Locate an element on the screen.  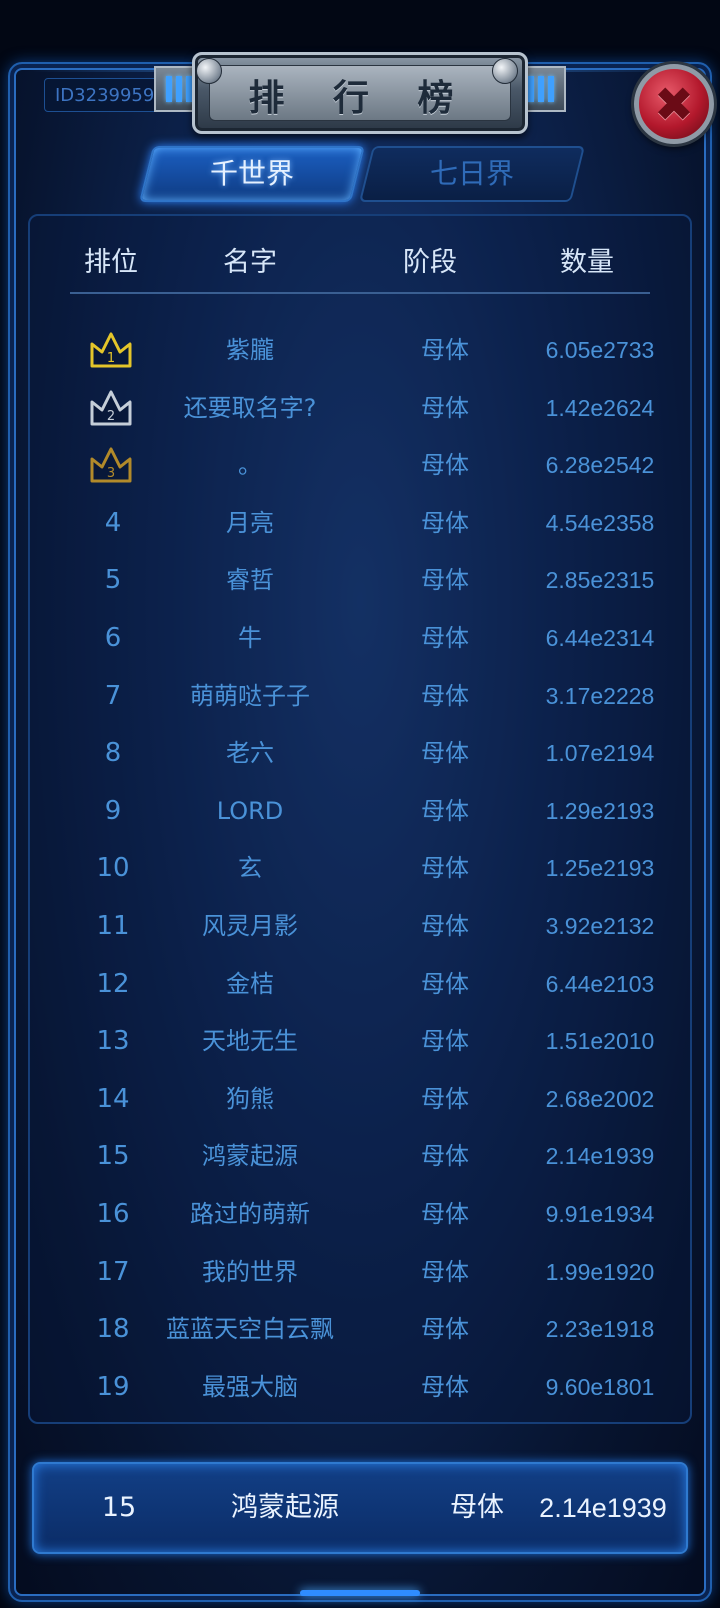
my-rank: 15 is located at coordinates (119, 1507).